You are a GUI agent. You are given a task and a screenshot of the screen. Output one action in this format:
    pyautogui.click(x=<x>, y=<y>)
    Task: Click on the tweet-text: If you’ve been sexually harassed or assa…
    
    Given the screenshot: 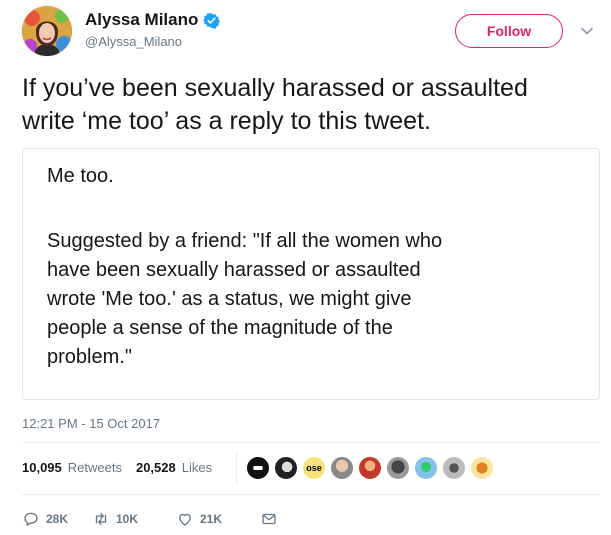 What is the action you would take?
    pyautogui.click(x=275, y=104)
    